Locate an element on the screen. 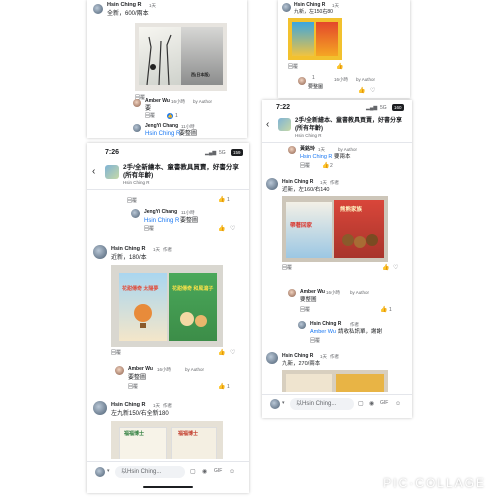 The image size is (500, 500). post-photo: 帶著回家 熊熊家族 is located at coordinates (335, 229).